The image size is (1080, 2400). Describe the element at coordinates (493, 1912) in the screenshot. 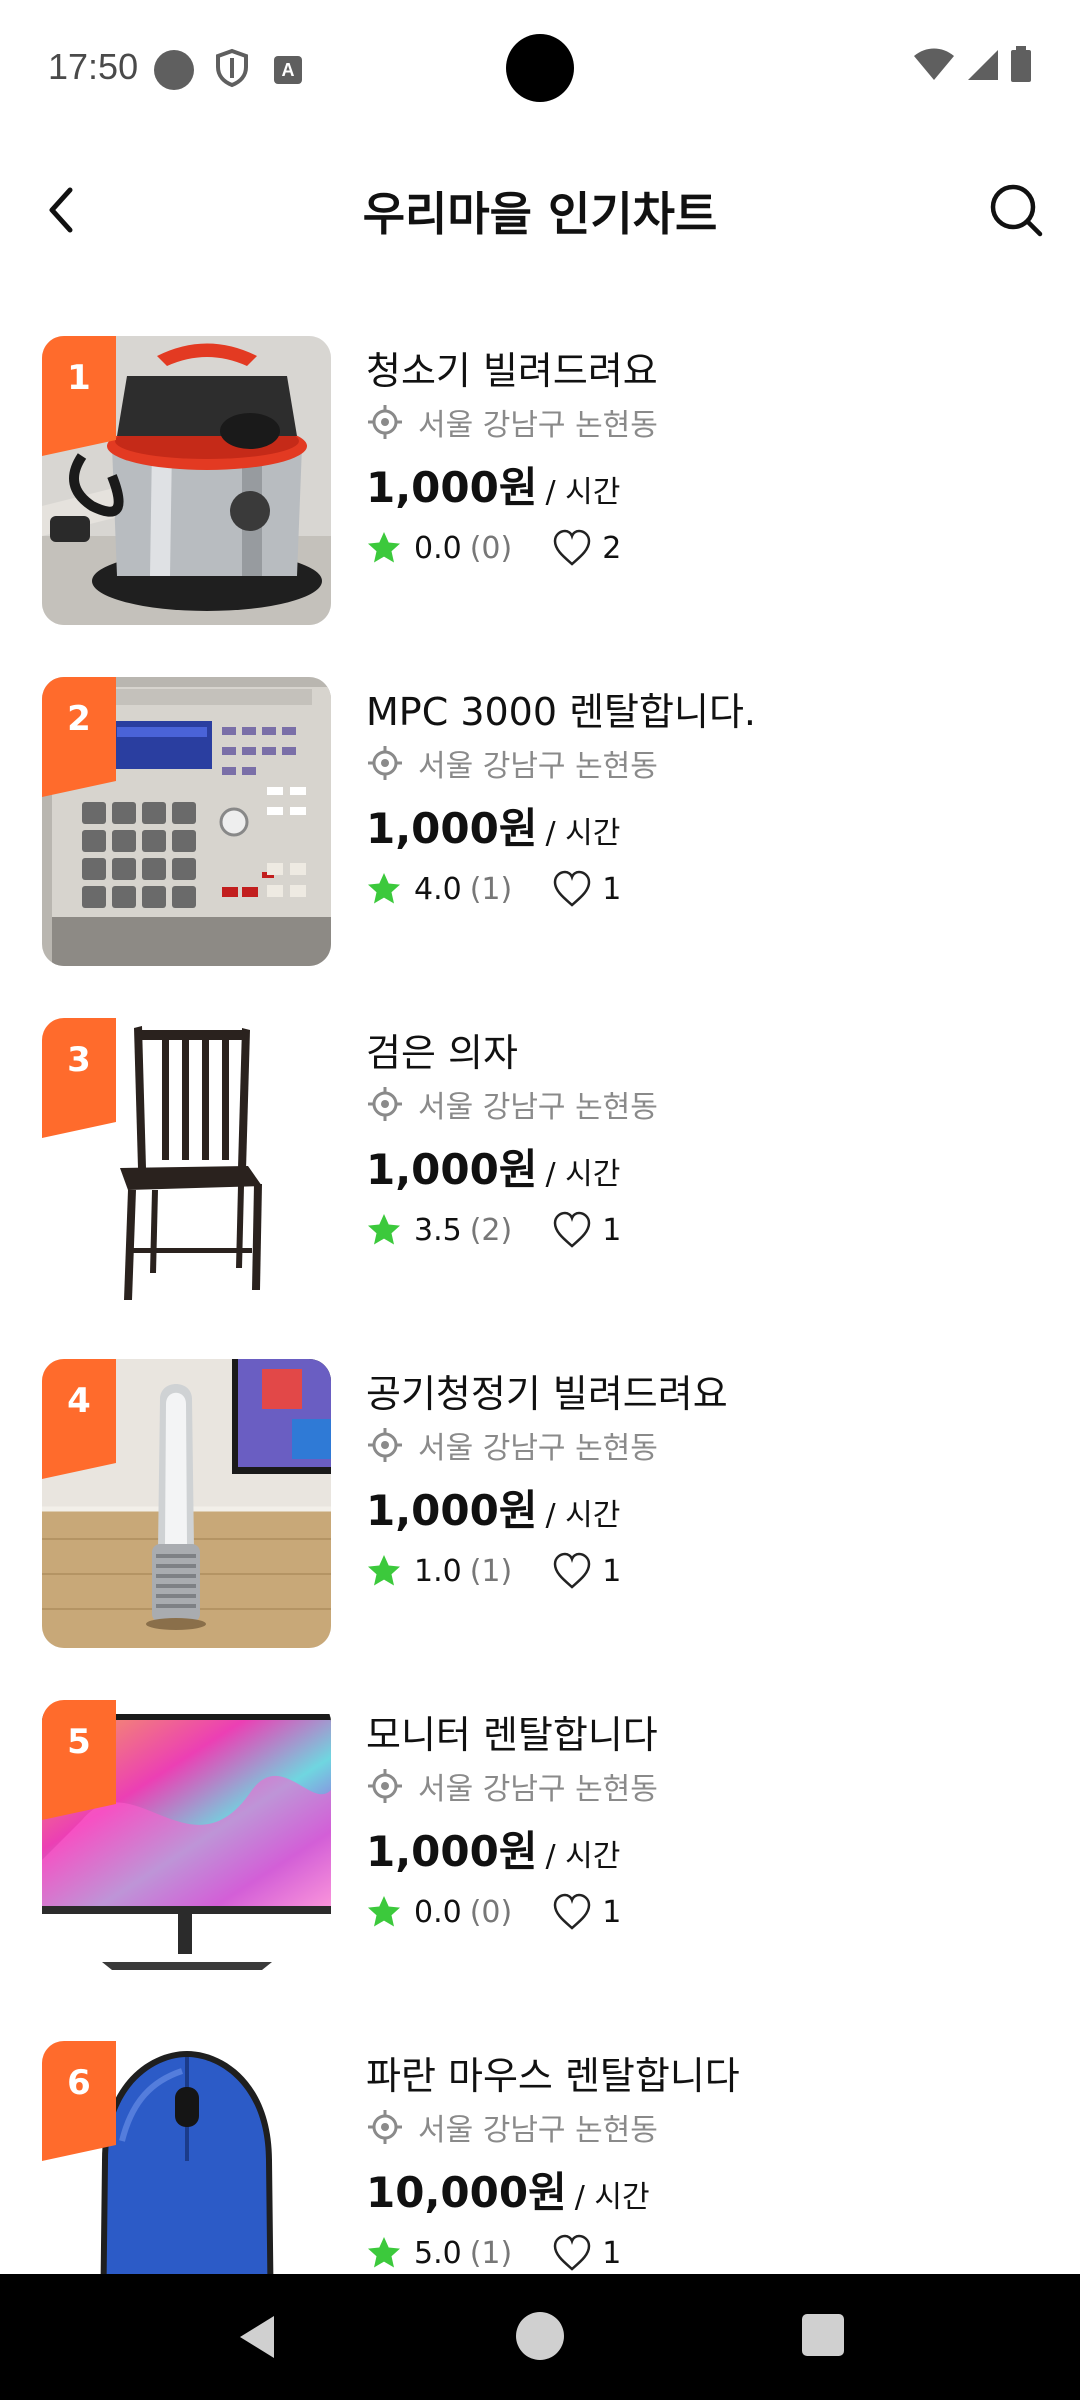

I see `meta-row: 0.0 (0) 1` at that location.